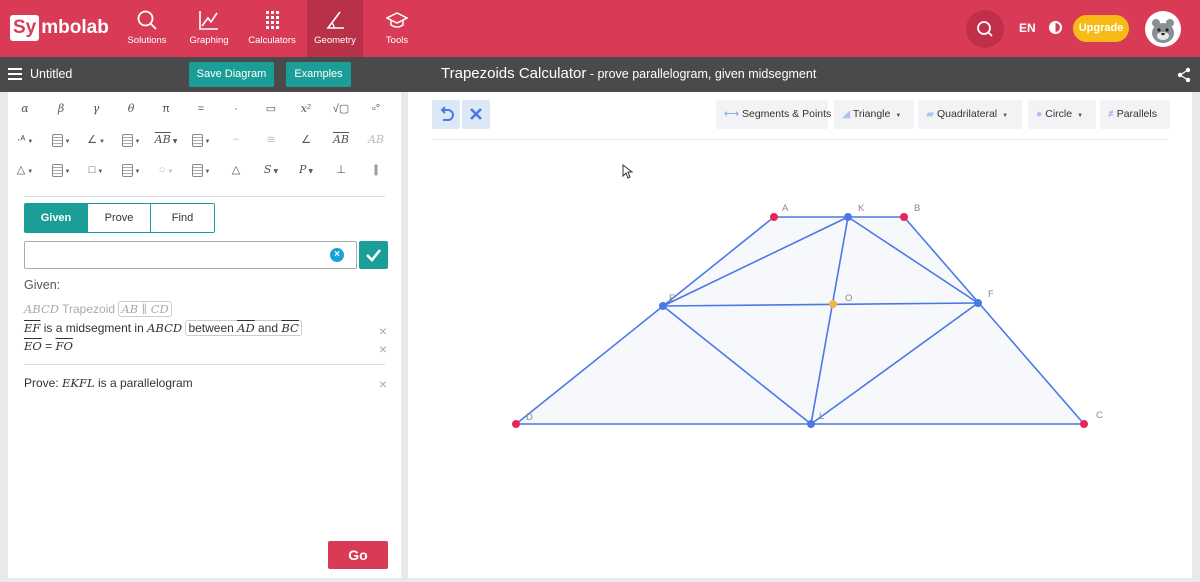 Image resolution: width=1200 pixels, height=582 pixels. I want to click on submit-check-button, so click(373, 255).